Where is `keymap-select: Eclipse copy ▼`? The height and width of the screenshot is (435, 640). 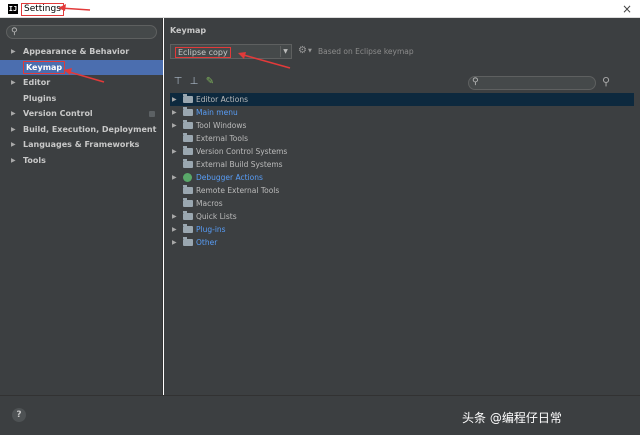 keymap-select: Eclipse copy ▼ is located at coordinates (231, 51).